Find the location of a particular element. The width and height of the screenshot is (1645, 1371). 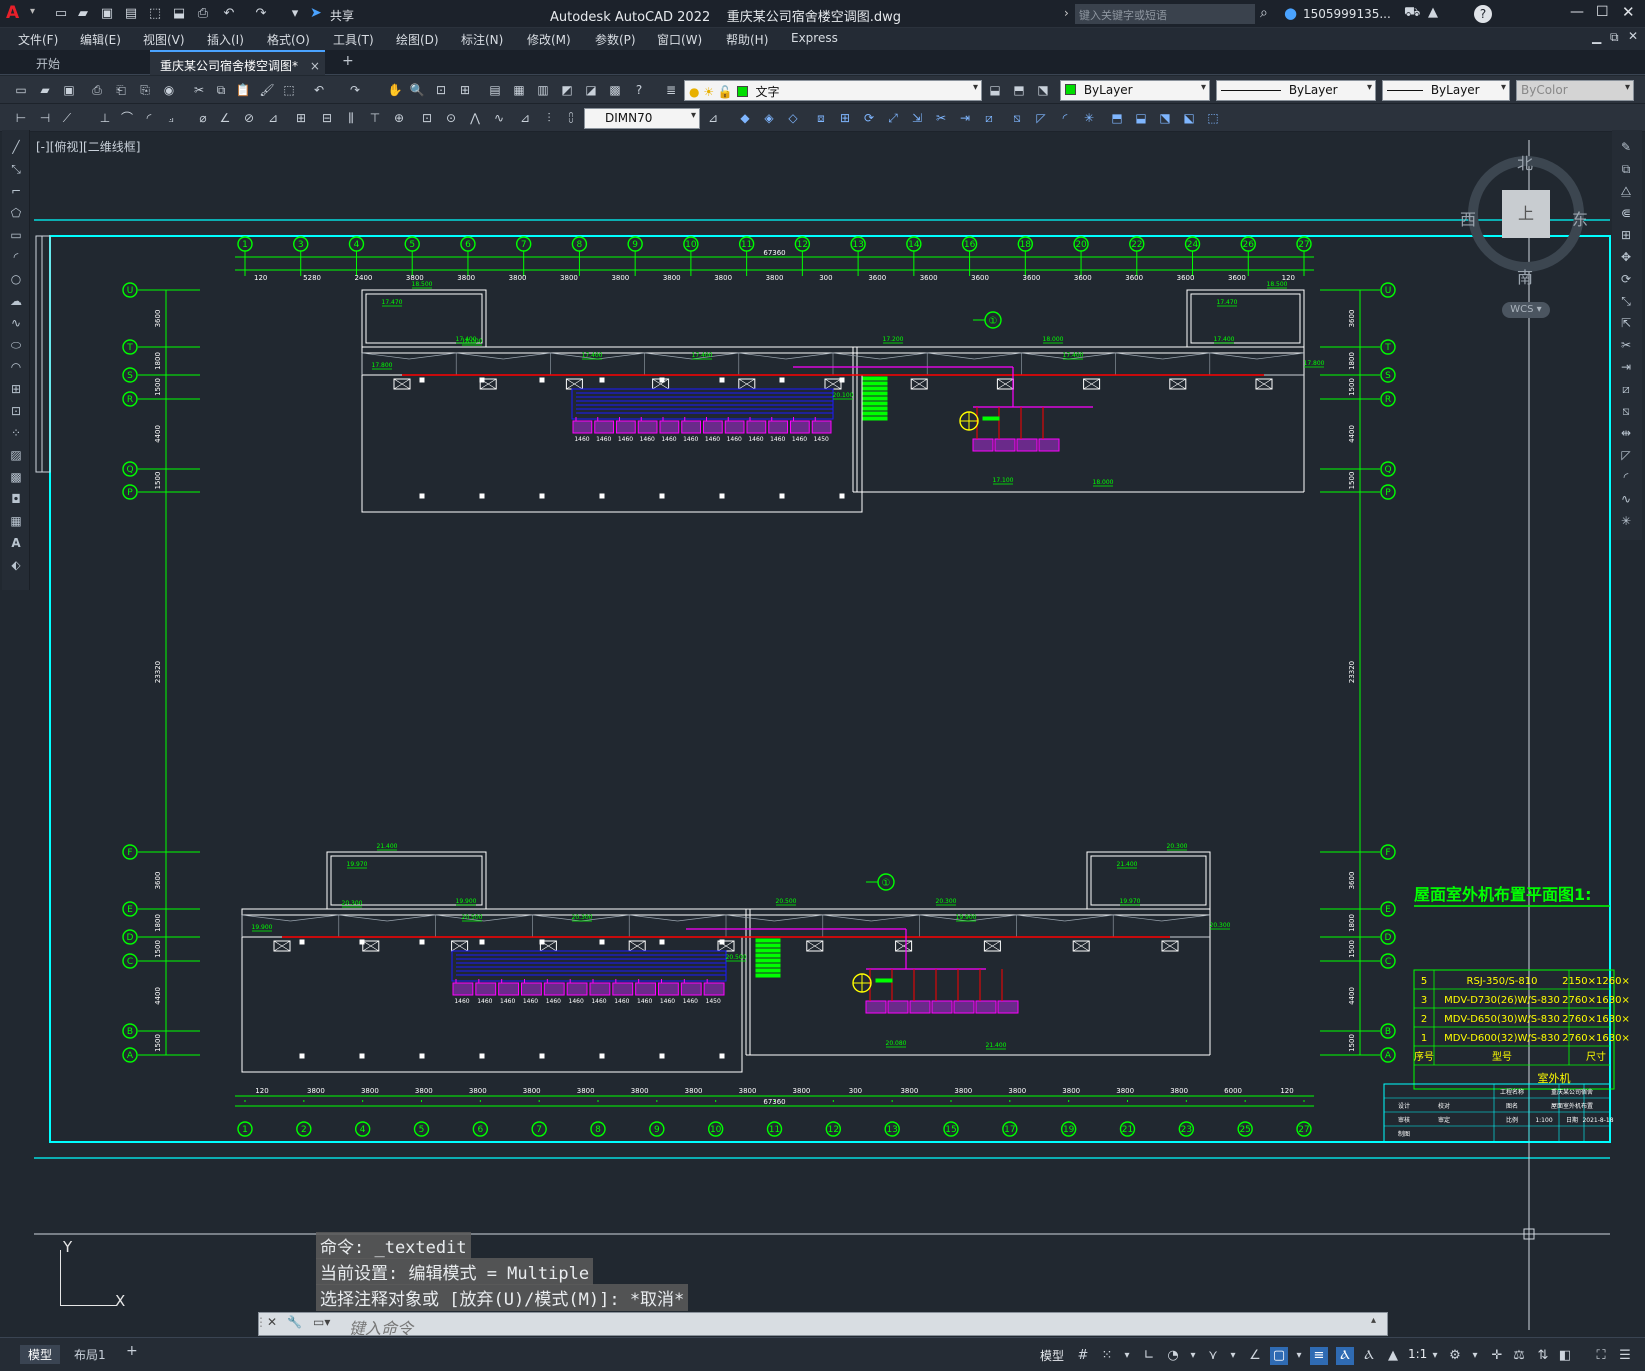

stretch-icon: ⇱ is located at coordinates (1626, 323).